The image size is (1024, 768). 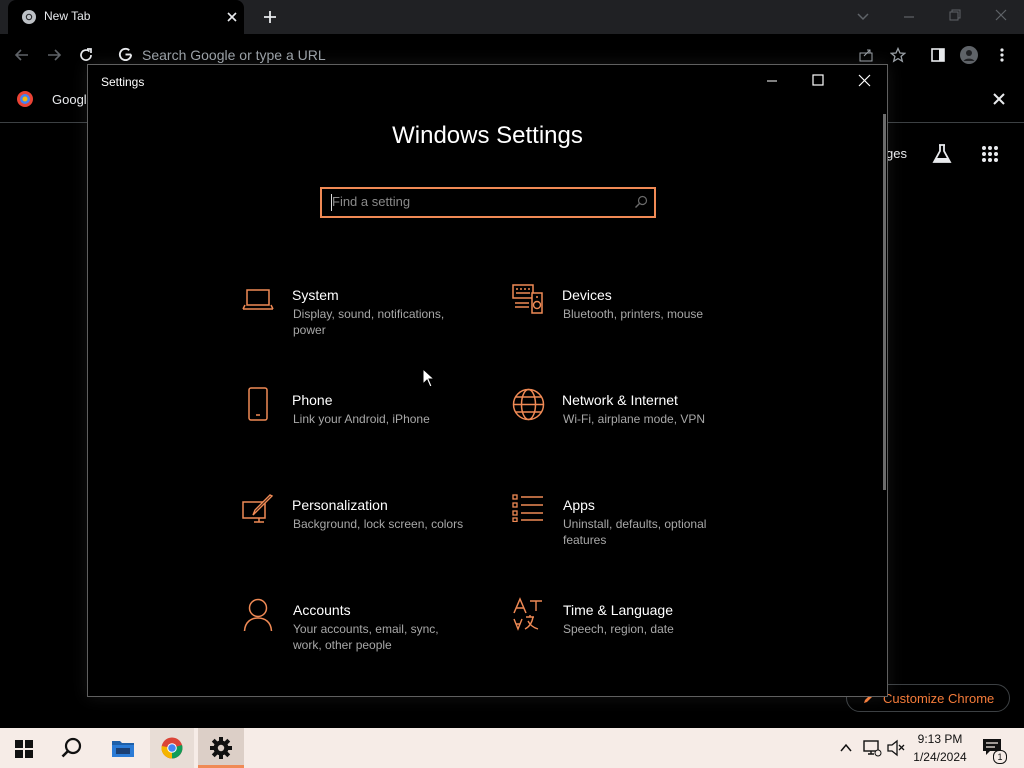 I want to click on category-desc: work, other people, so click(x=342, y=645).